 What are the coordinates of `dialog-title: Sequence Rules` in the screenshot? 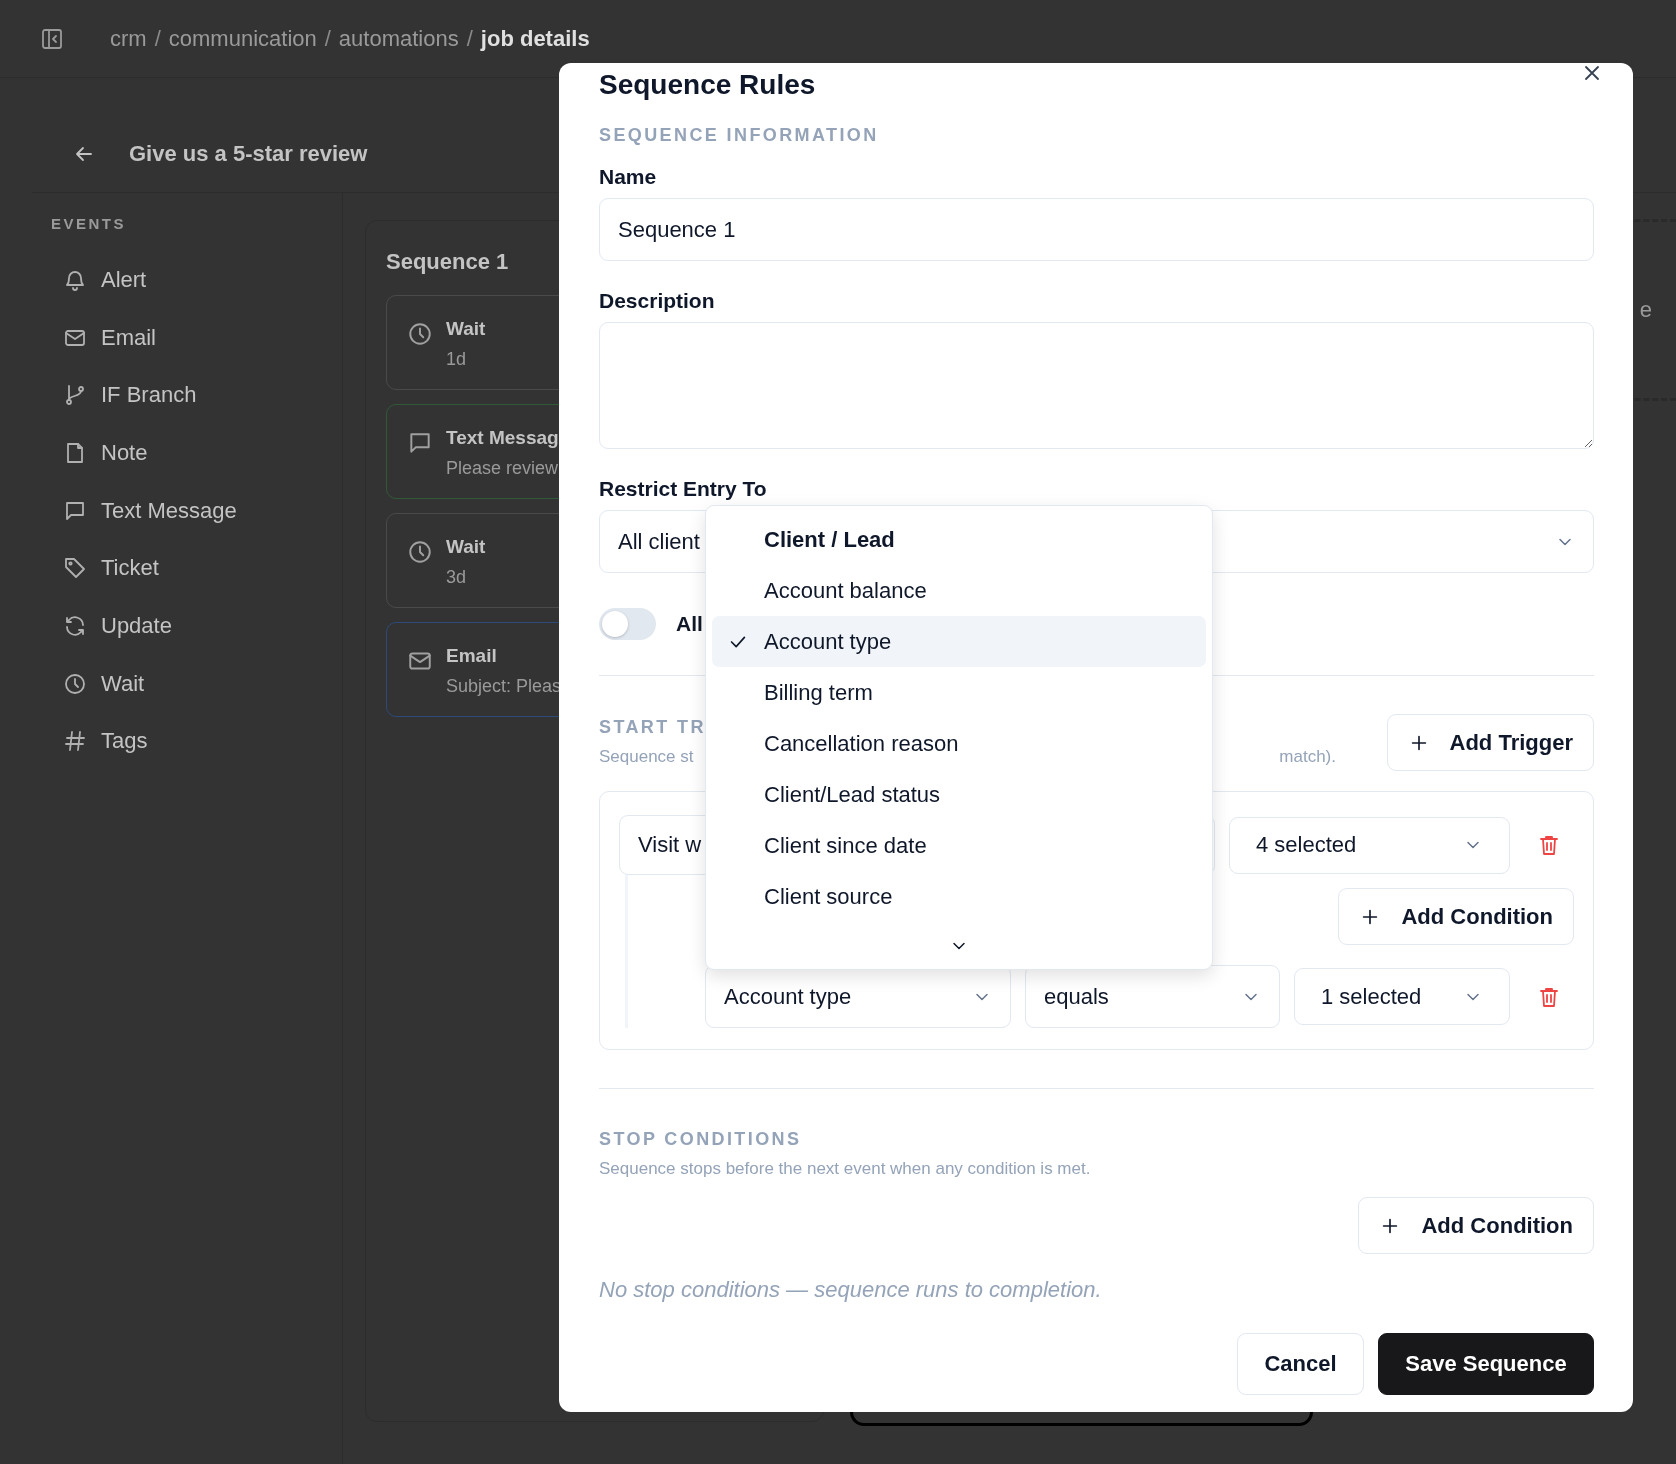 It's located at (708, 85).